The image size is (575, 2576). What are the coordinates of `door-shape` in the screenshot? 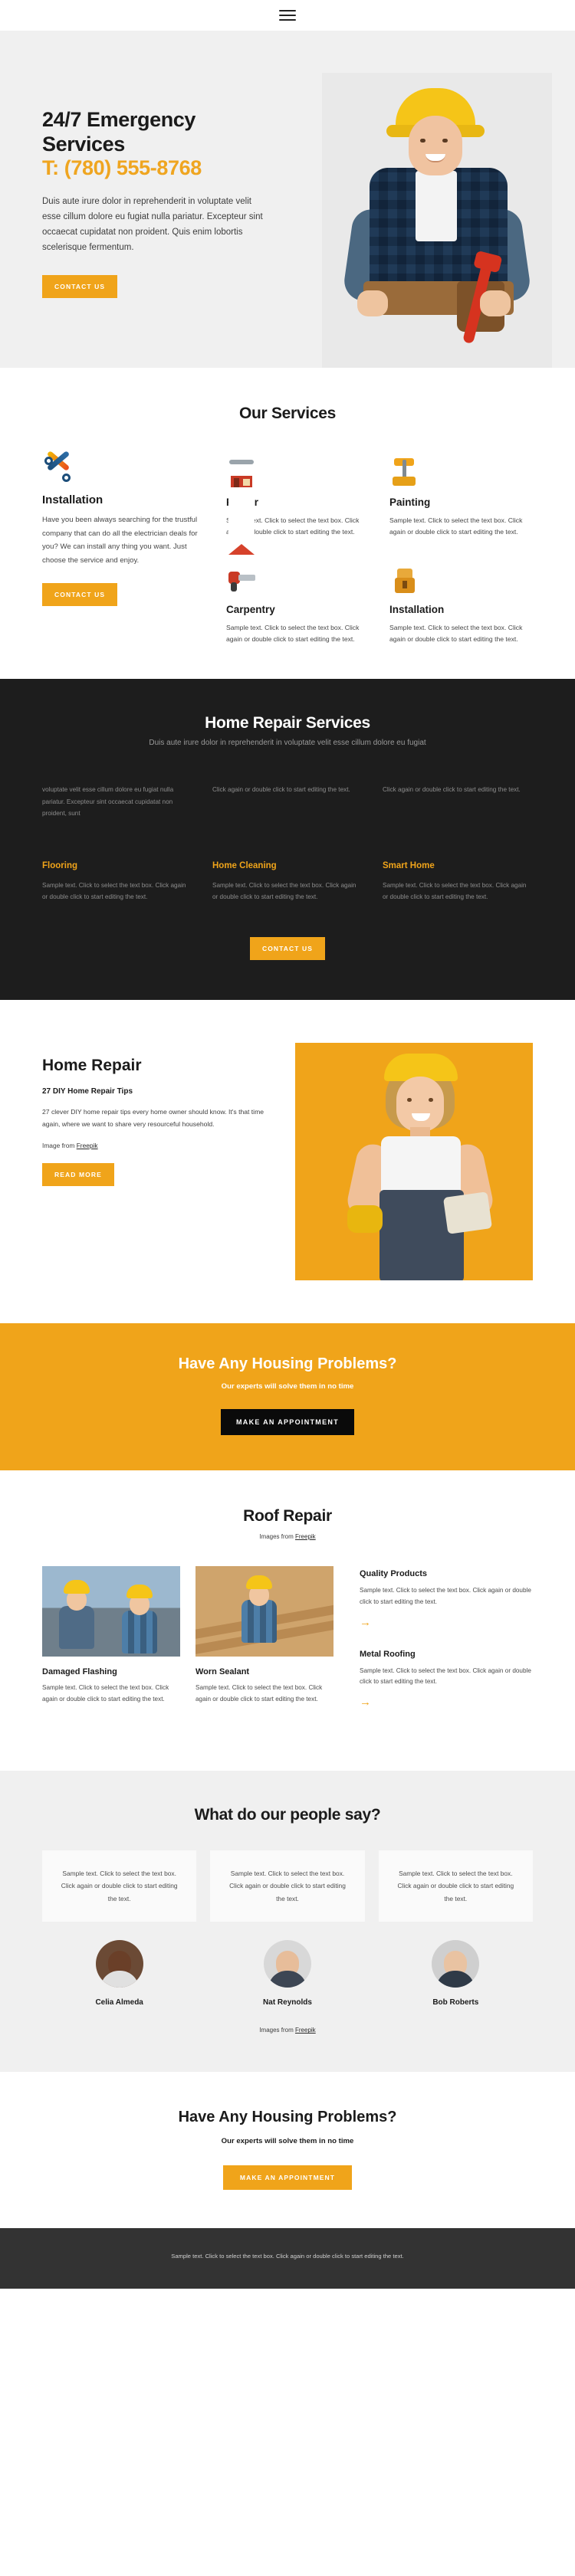 It's located at (237, 483).